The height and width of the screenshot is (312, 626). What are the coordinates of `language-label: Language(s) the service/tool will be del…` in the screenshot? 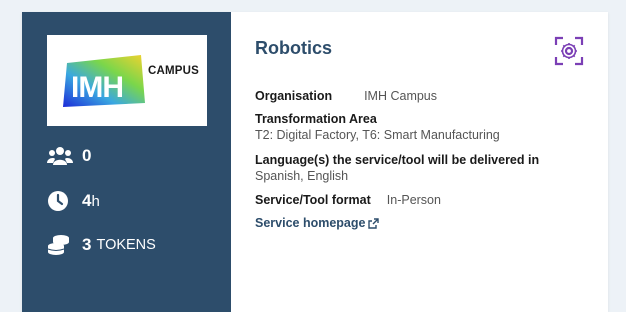 It's located at (397, 160).